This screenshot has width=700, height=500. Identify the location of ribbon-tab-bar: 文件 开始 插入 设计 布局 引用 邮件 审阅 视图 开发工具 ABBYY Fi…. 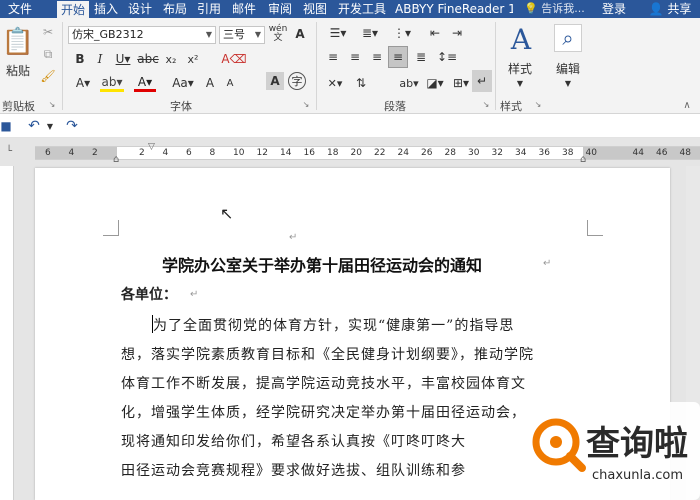
(350, 9).